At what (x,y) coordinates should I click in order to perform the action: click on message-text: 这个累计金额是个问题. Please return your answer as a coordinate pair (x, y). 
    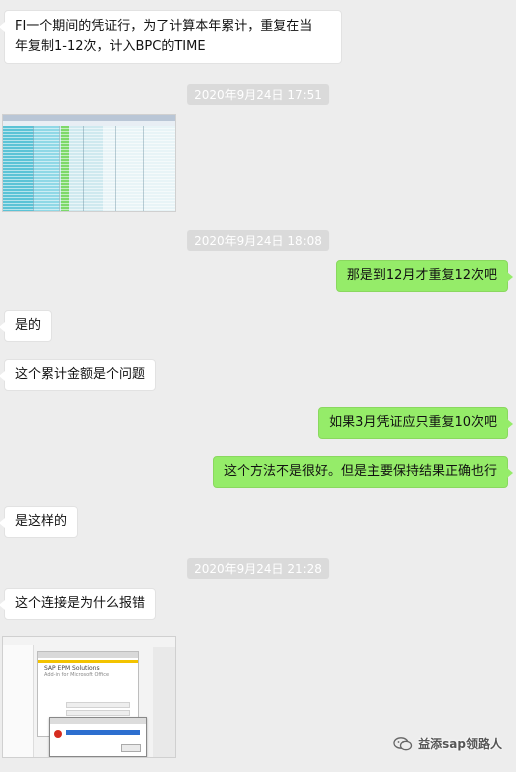
    Looking at the image, I should click on (80, 374).